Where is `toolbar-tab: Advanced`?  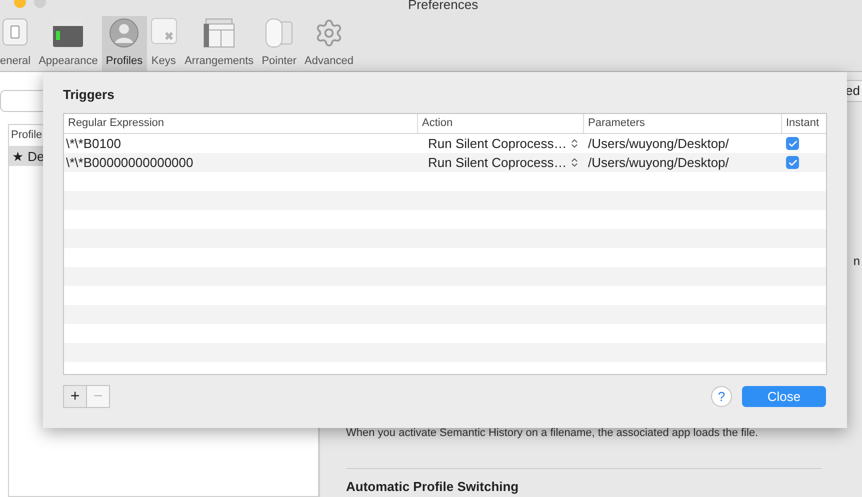
toolbar-tab: Advanced is located at coordinates (329, 43).